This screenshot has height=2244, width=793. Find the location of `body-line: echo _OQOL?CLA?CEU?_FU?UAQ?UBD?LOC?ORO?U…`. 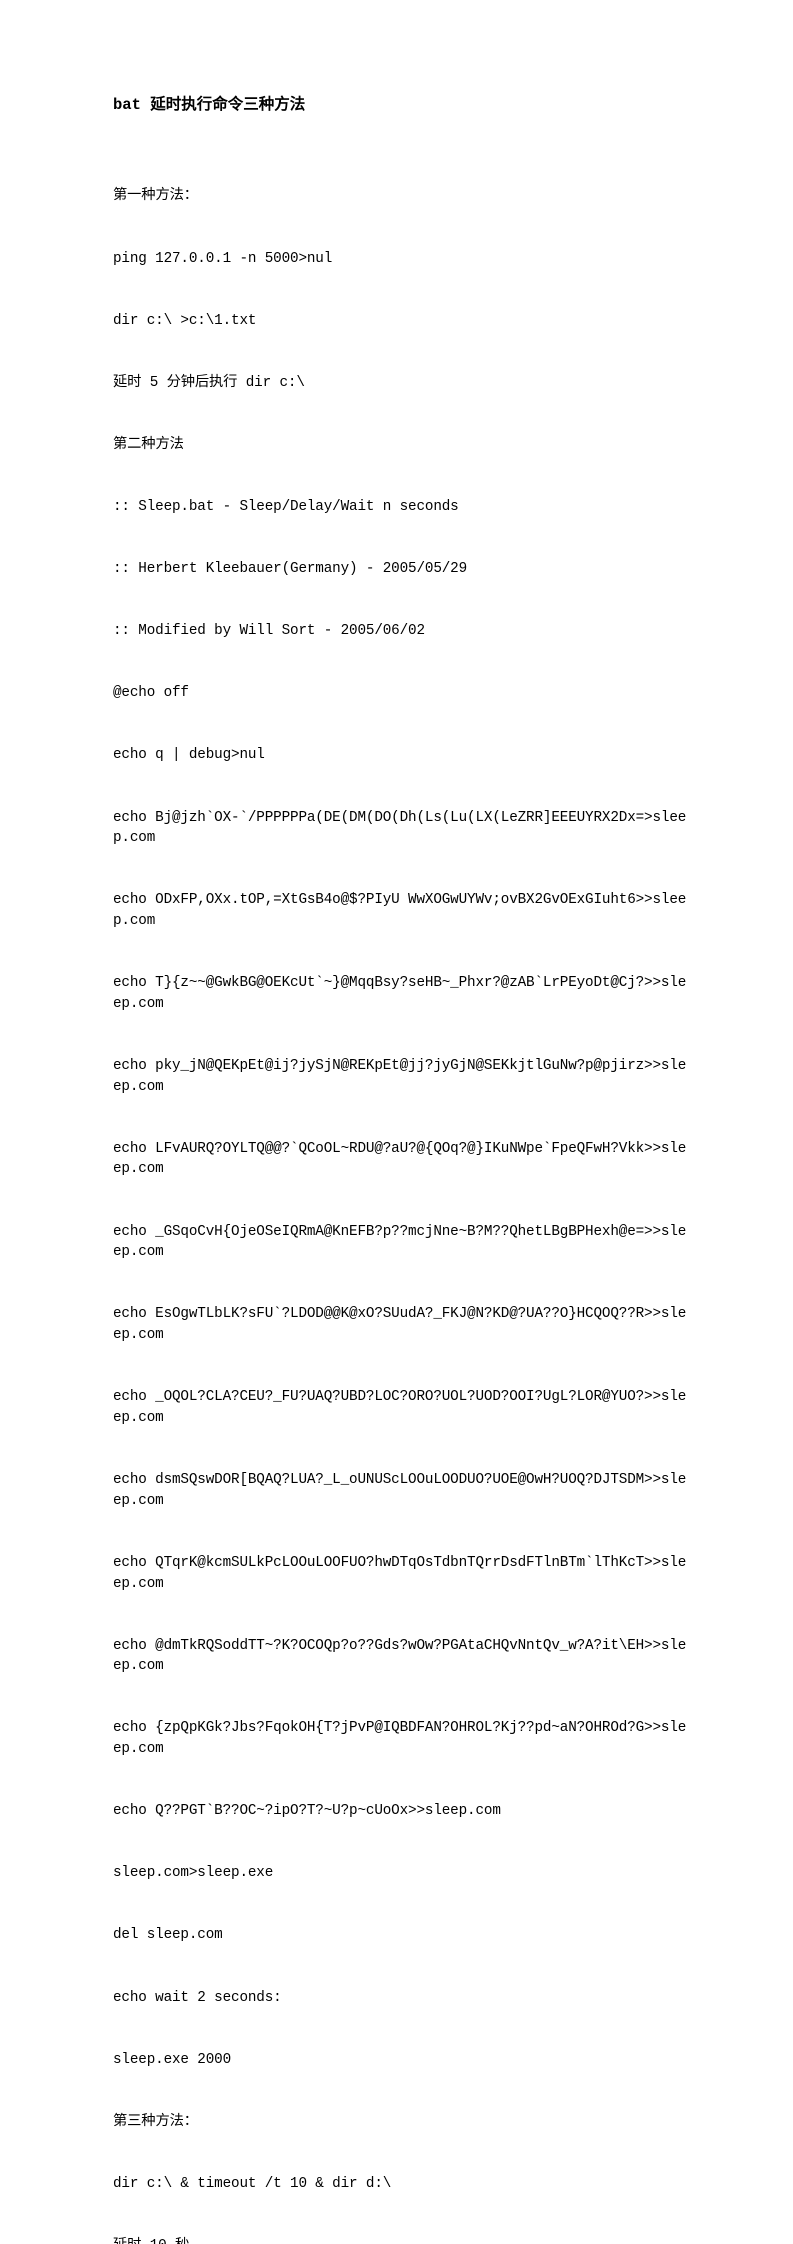

body-line: echo _OQOL?CLA?CEU?_FU?UAQ?UBD?LOC?ORO?U… is located at coordinates (400, 1407).